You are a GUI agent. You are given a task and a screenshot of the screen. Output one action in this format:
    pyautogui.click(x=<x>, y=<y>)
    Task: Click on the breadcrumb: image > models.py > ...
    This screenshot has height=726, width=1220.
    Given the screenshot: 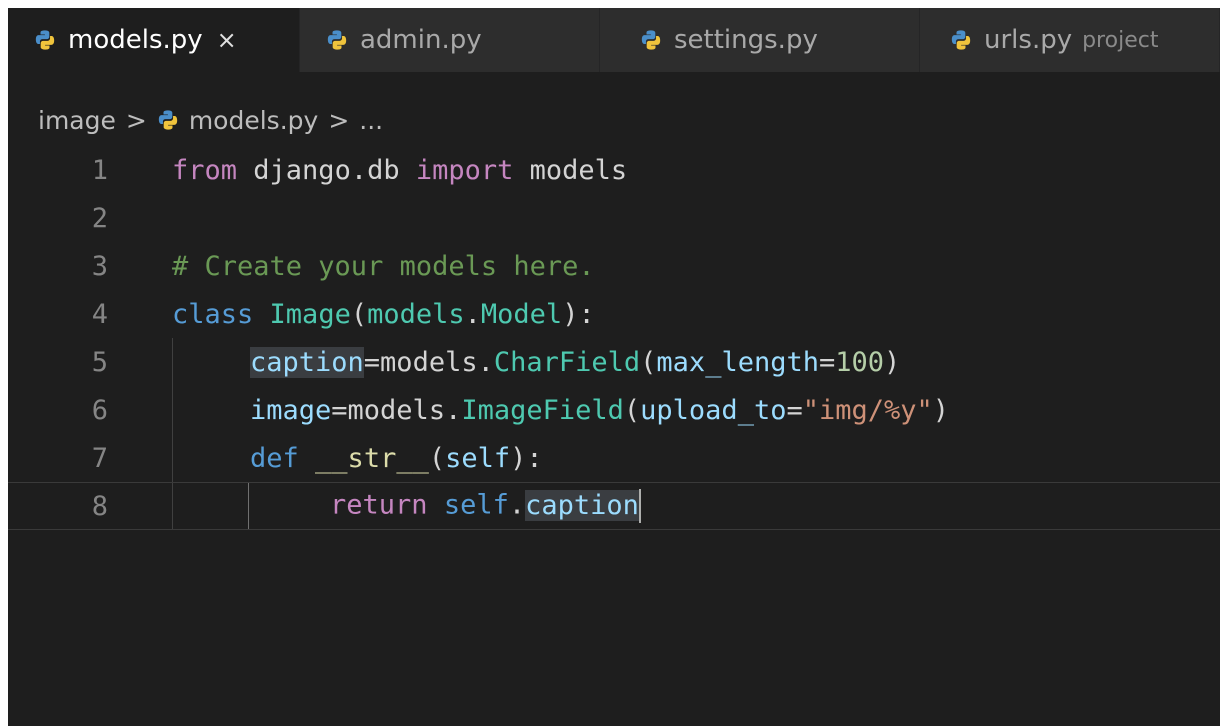 What is the action you would take?
    pyautogui.click(x=210, y=120)
    